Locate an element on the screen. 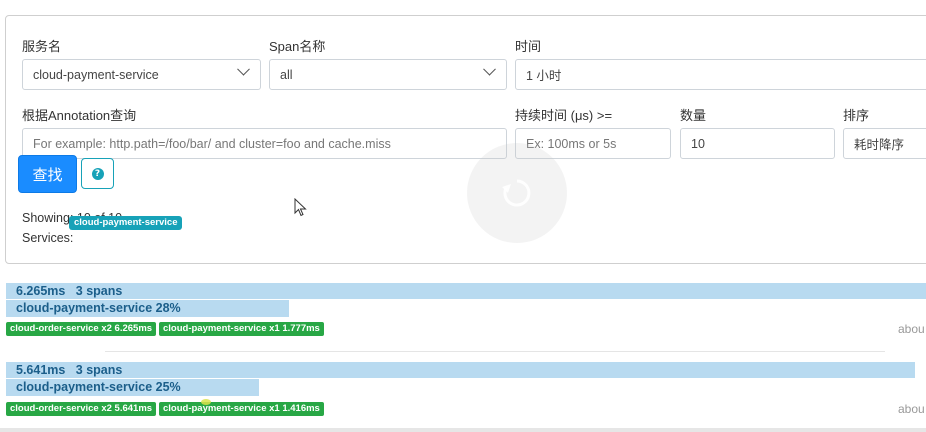 The height and width of the screenshot is (432, 926). limit-label: 数量 is located at coordinates (693, 115).